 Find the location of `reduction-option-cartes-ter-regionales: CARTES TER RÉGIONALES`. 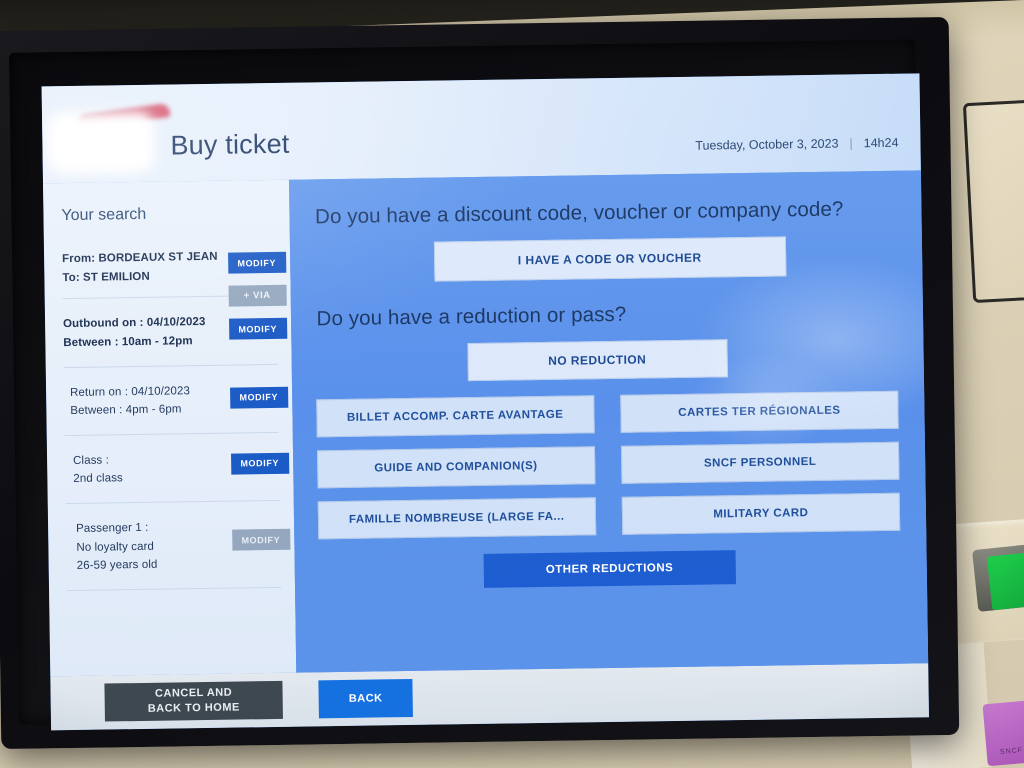

reduction-option-cartes-ter-regionales: CARTES TER RÉGIONALES is located at coordinates (759, 411).